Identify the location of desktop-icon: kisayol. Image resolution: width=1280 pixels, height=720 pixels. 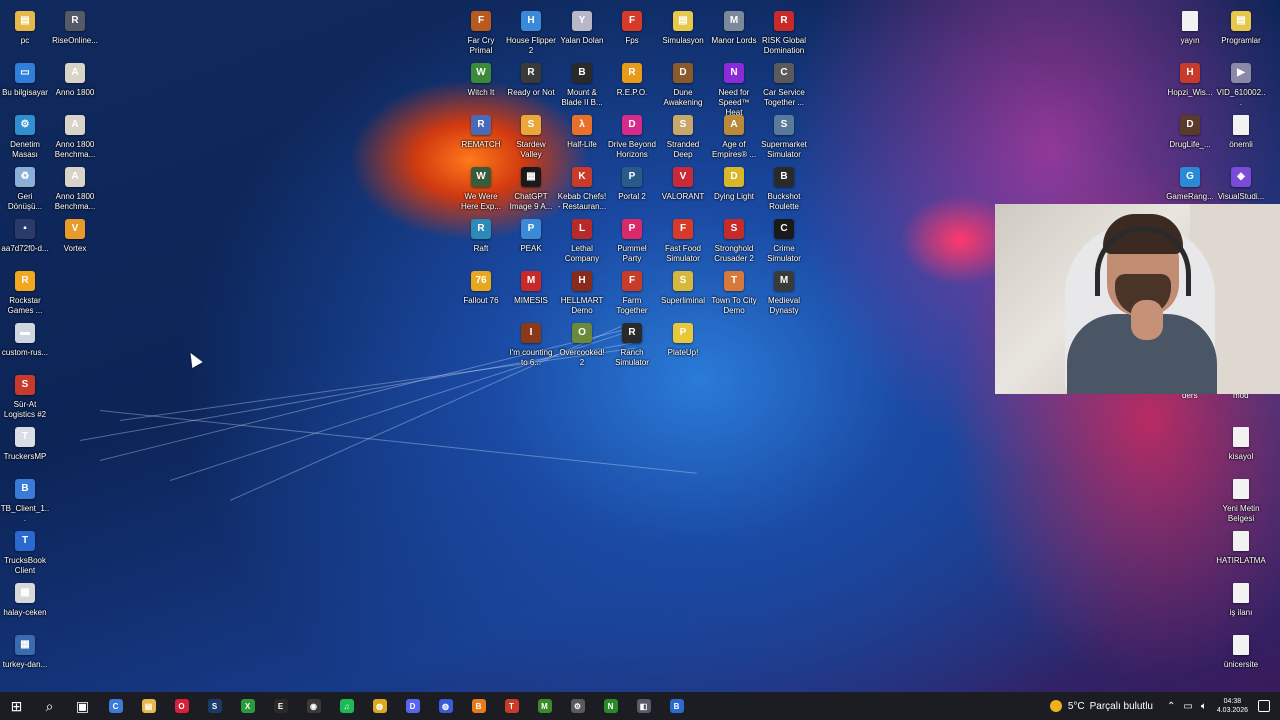
(1241, 443).